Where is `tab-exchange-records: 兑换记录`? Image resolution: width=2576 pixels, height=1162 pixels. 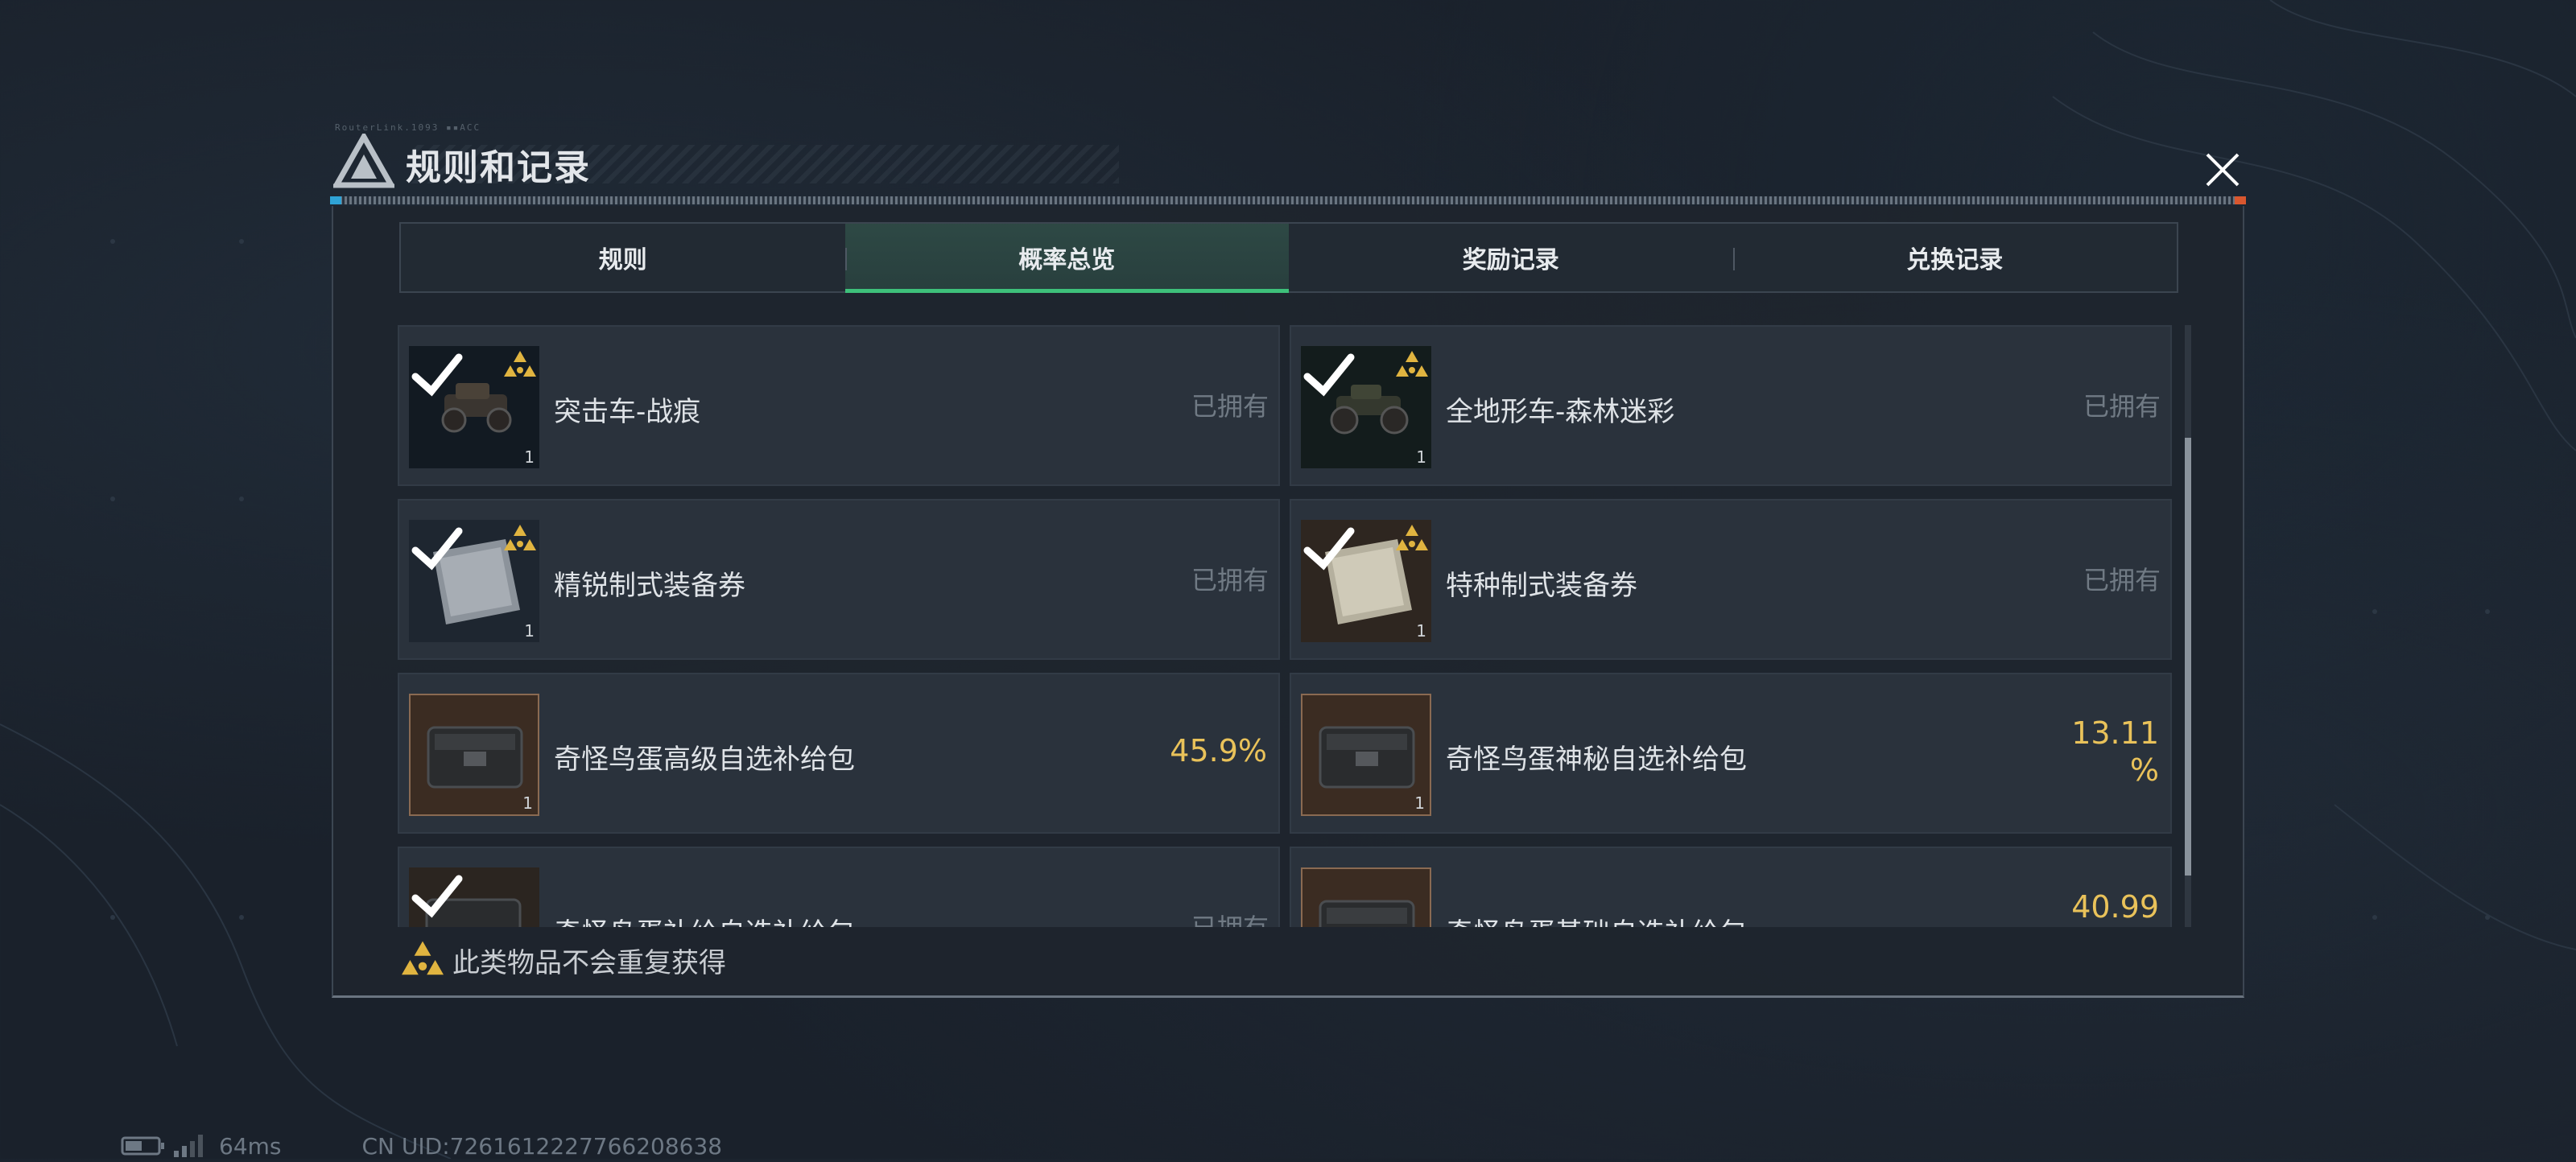
tab-exchange-records: 兑换记录 is located at coordinates (1955, 257).